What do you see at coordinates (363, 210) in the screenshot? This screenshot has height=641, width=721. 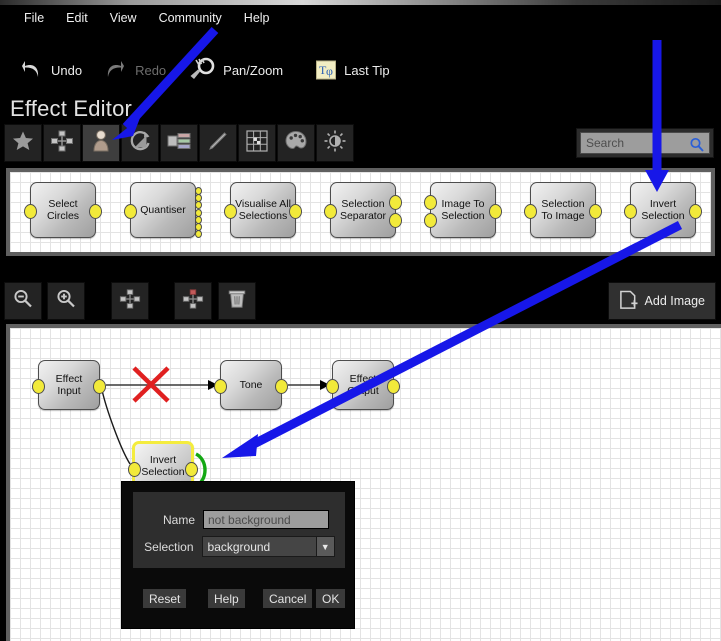 I see `palette-node: Selection Separator` at bounding box center [363, 210].